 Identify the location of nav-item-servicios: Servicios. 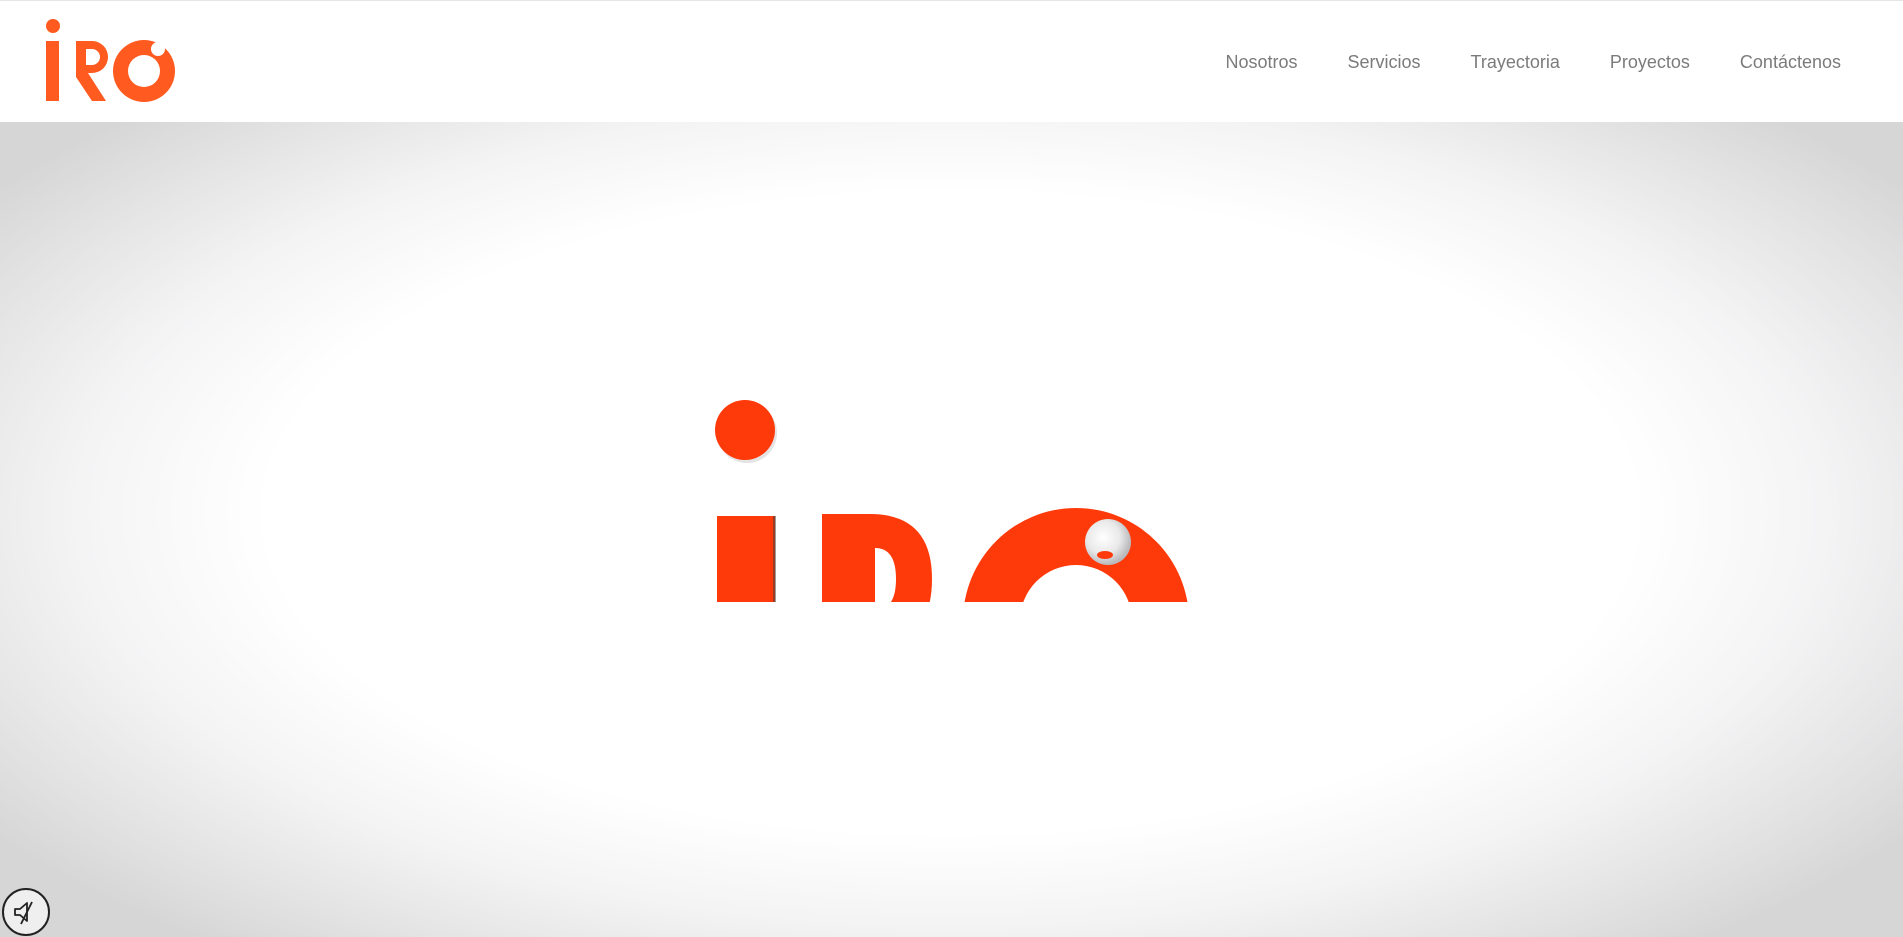
(1383, 62).